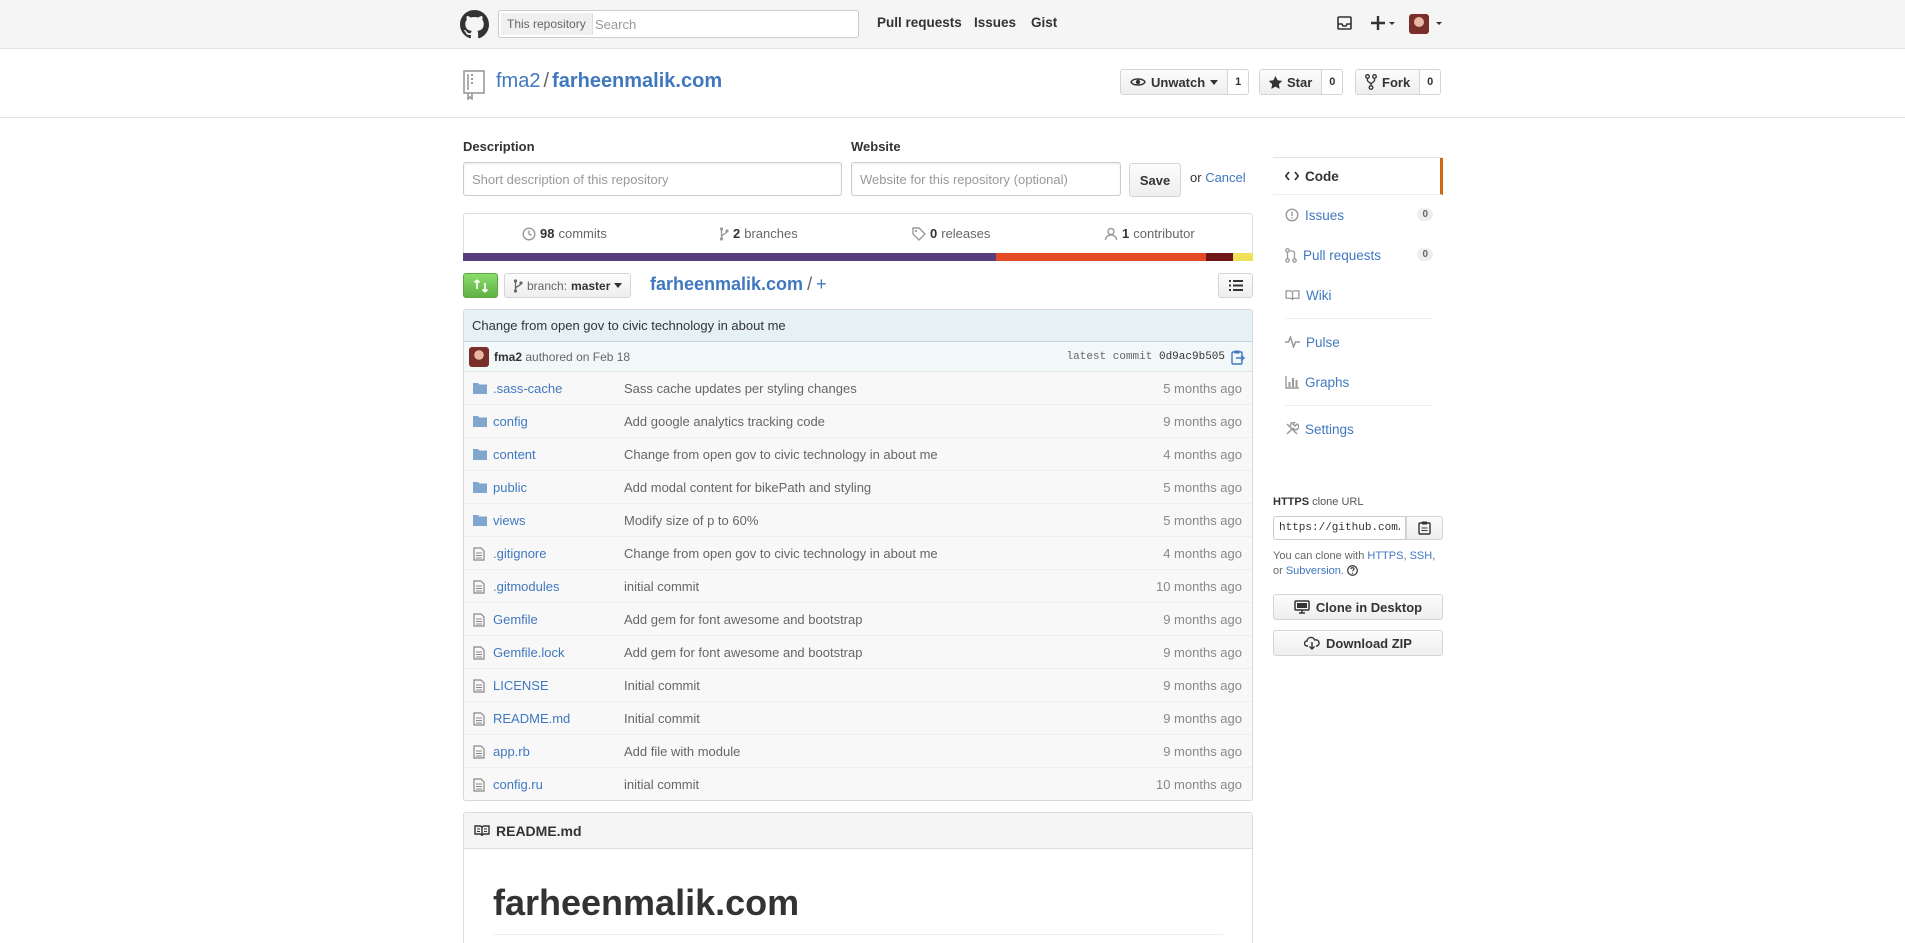  Describe the element at coordinates (737, 233) in the screenshot. I see `branches-count: 2` at that location.